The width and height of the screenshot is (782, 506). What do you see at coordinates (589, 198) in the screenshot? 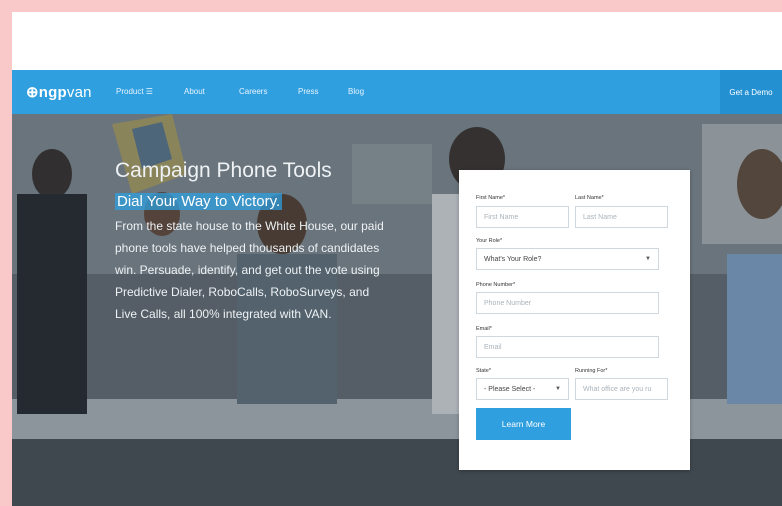
I see `last-name-label: Last Name*` at bounding box center [589, 198].